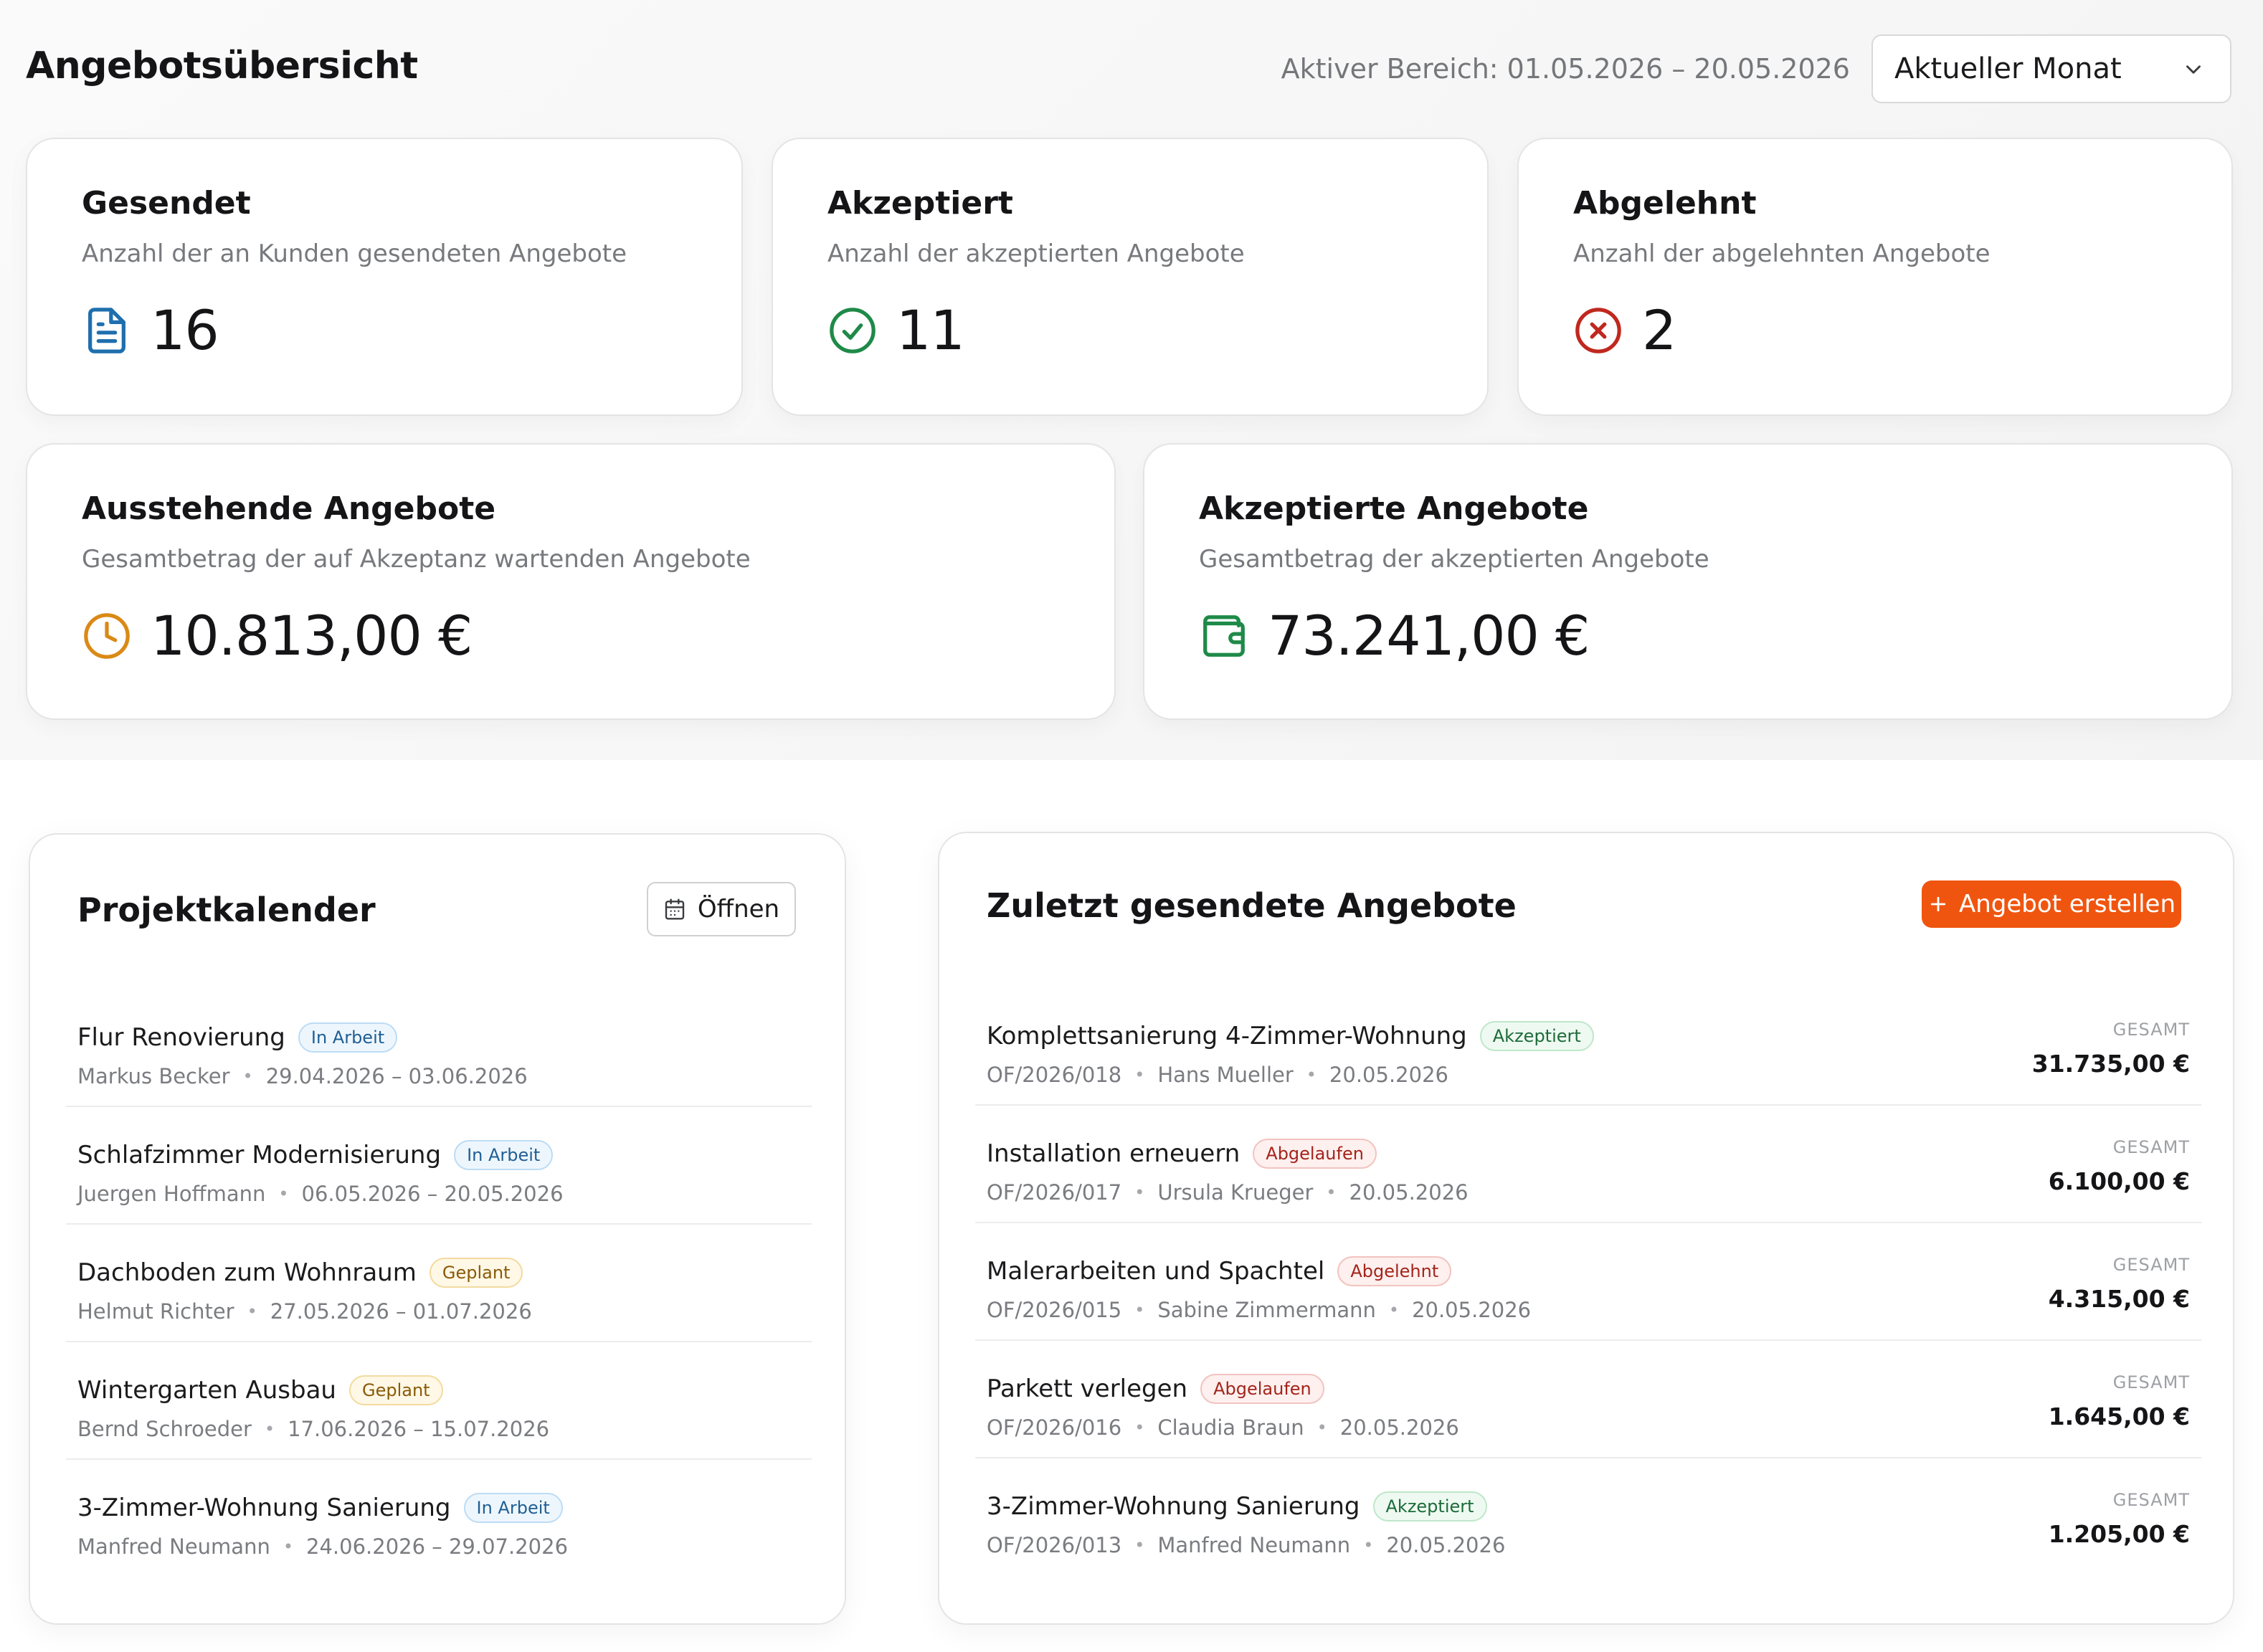 The height and width of the screenshot is (1652, 2263). What do you see at coordinates (433, 1194) in the screenshot?
I see `project-dates: 06.05.2026 – 20.05.2026` at bounding box center [433, 1194].